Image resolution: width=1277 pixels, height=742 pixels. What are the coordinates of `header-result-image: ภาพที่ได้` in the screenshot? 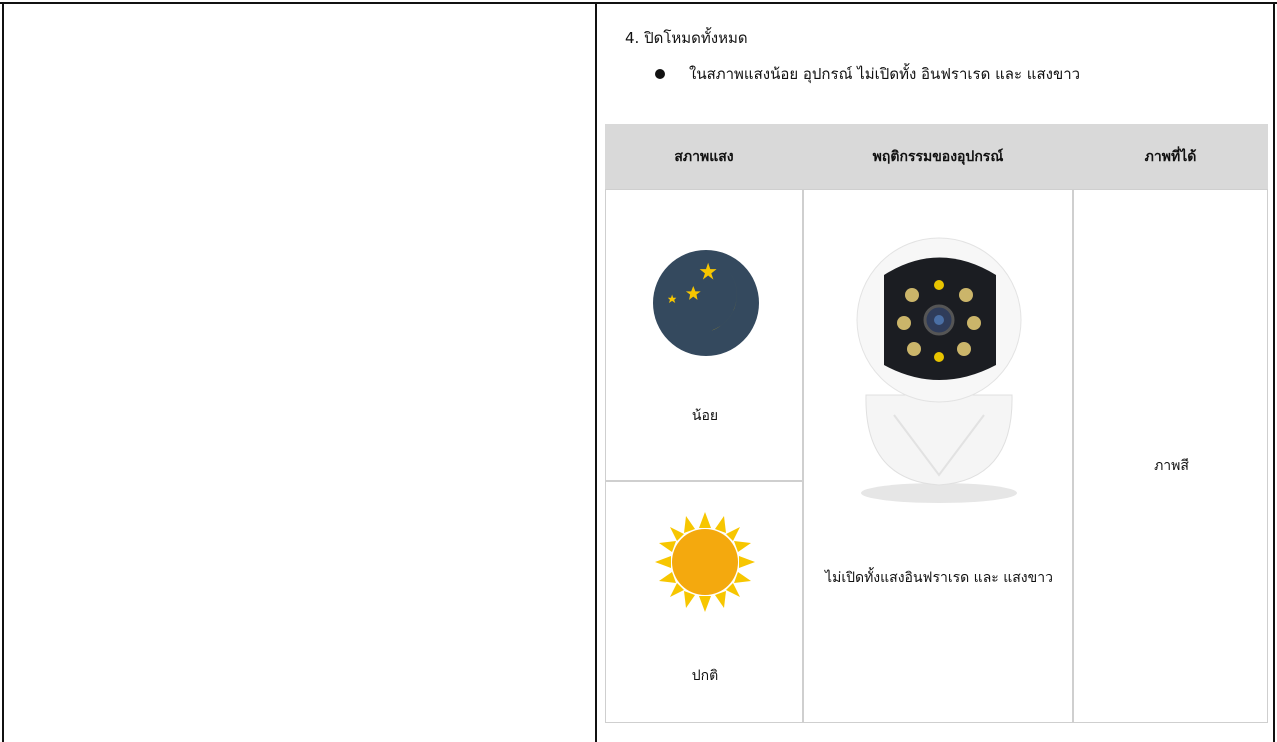 It's located at (1170, 156).